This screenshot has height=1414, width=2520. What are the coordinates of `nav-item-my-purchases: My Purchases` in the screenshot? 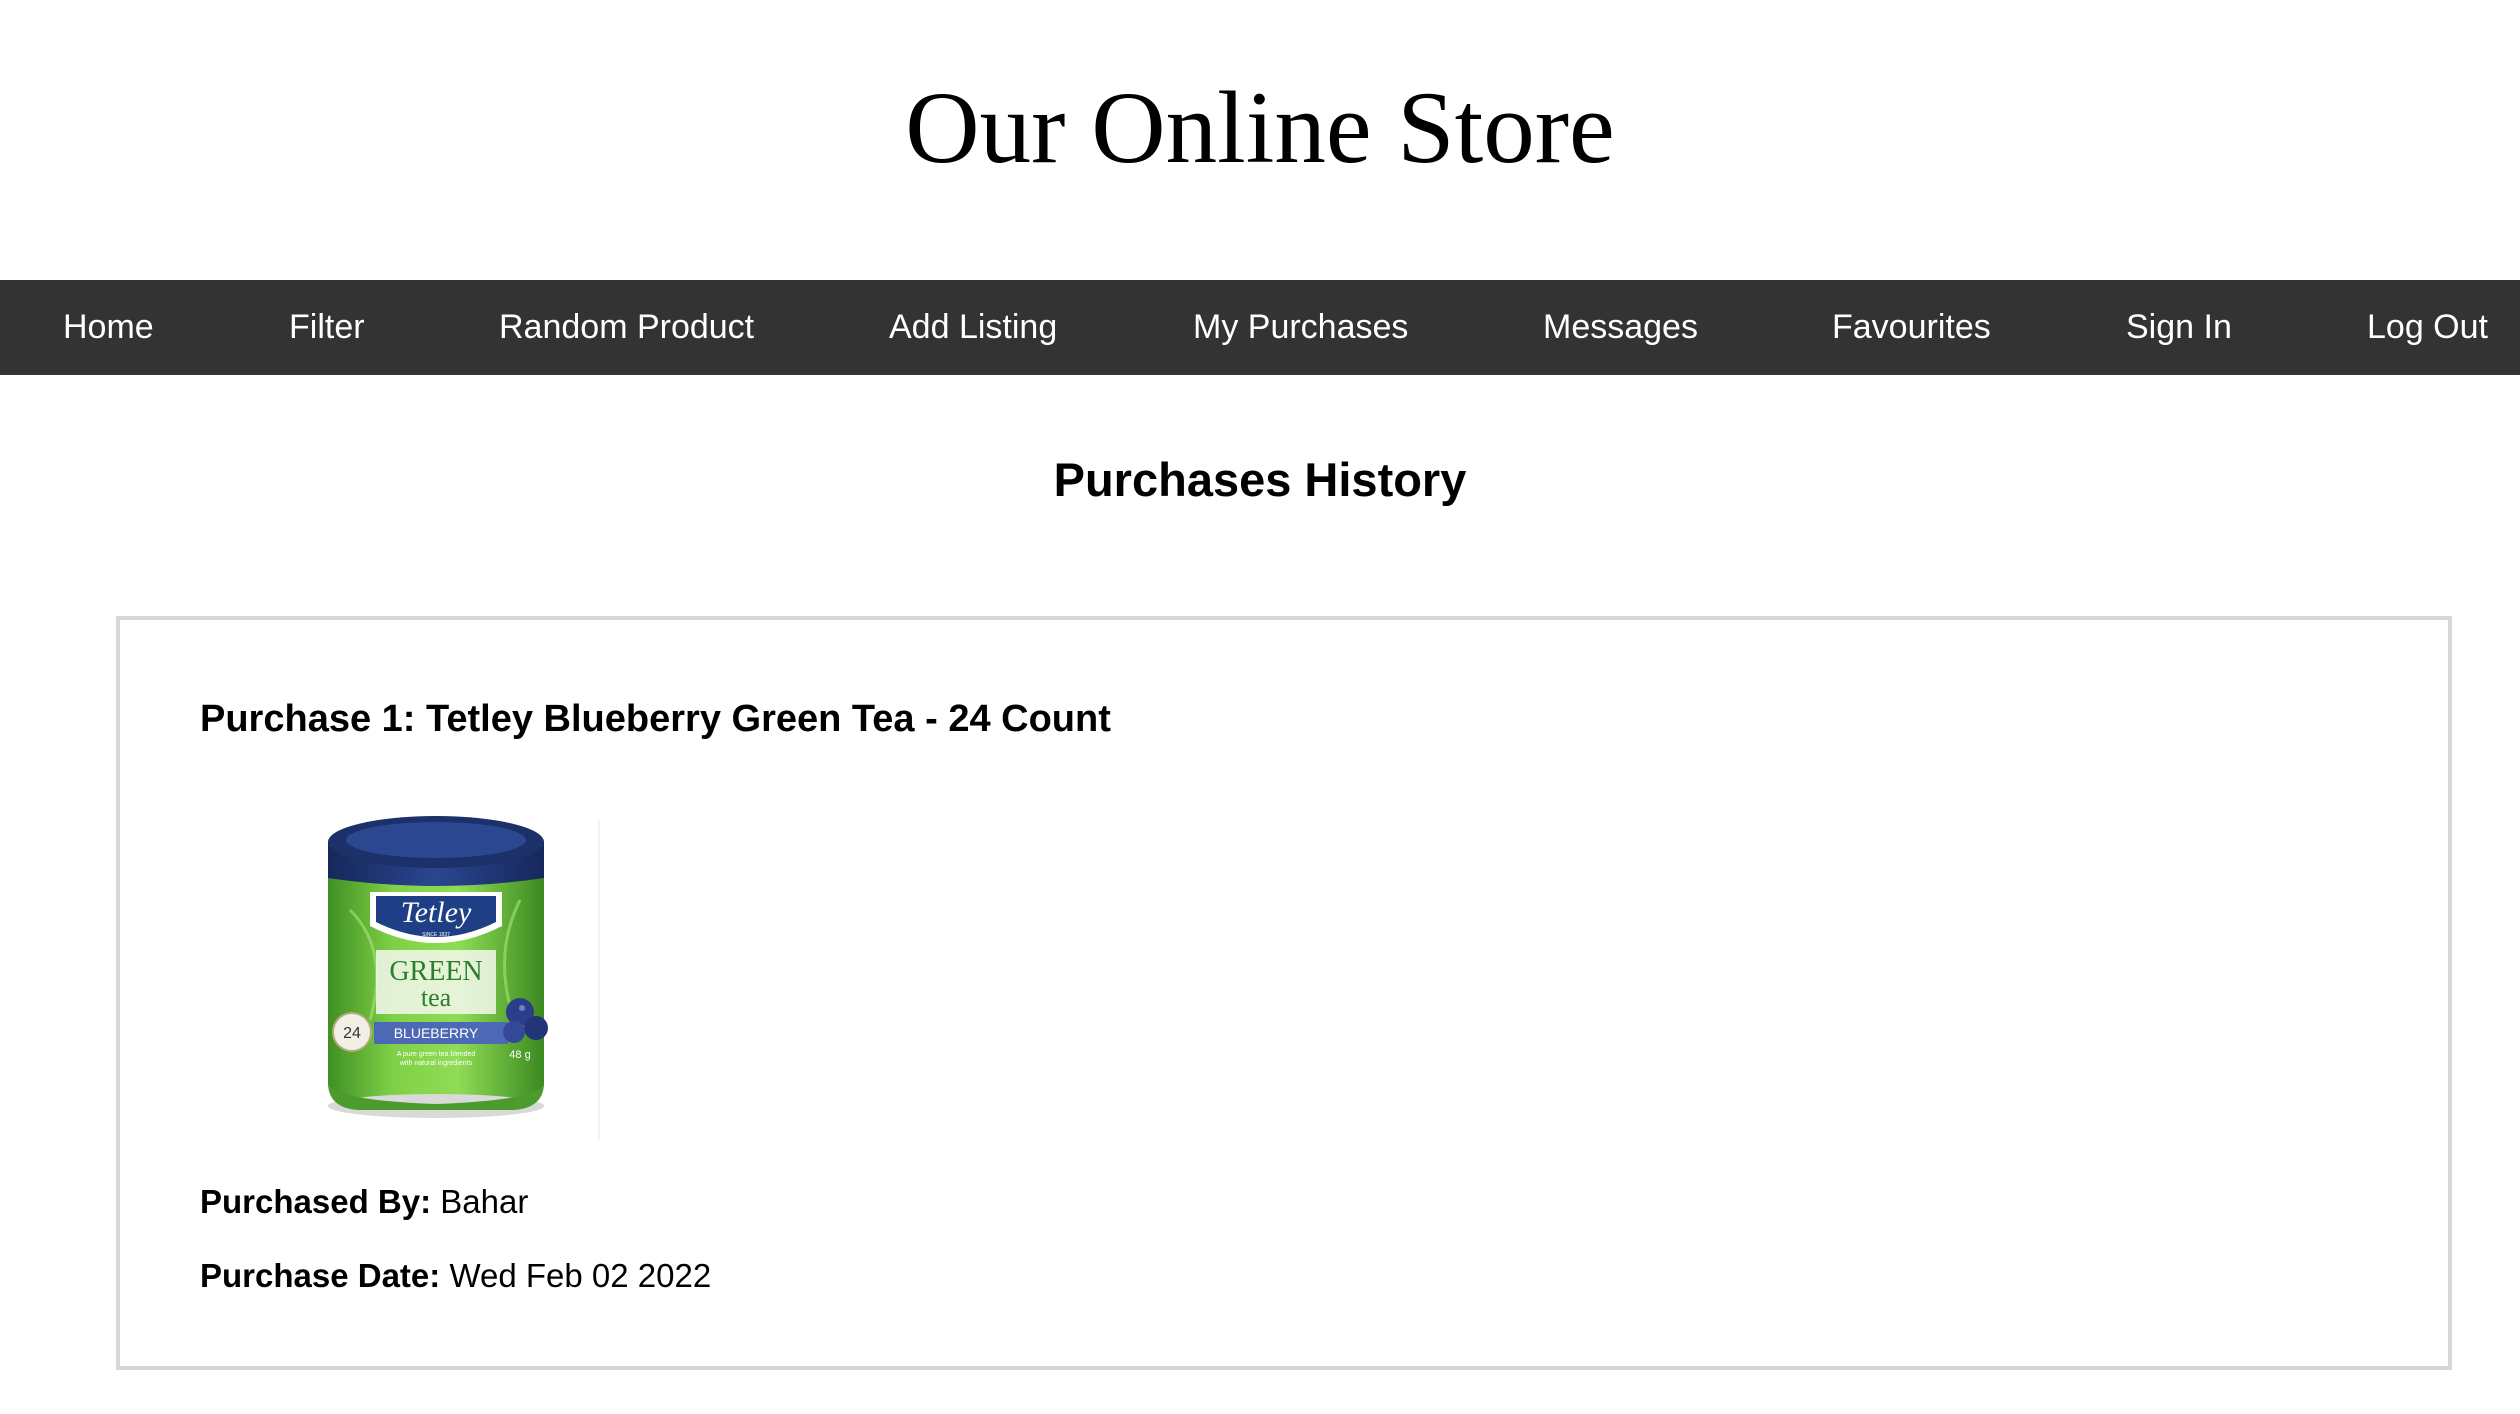 It's located at (1300, 327).